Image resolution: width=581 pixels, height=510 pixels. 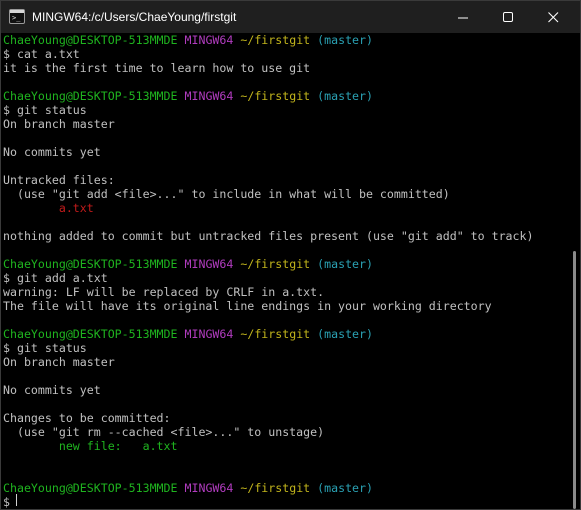 I want to click on minimize-icon, so click(x=462, y=17).